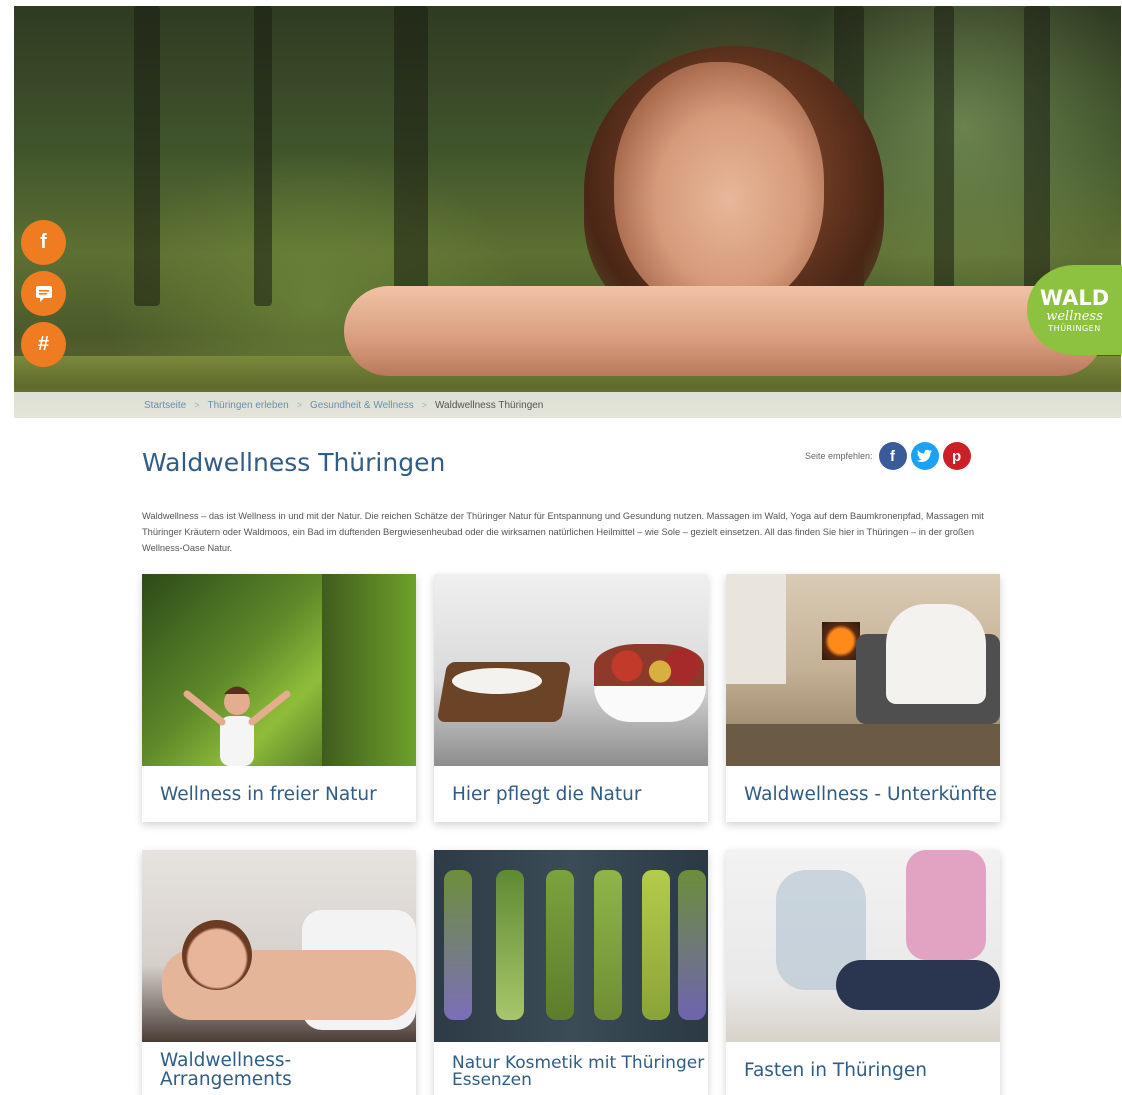 Image resolution: width=1122 pixels, height=1095 pixels. Describe the element at coordinates (724, 331) in the screenshot. I see `woman-arms` at that location.